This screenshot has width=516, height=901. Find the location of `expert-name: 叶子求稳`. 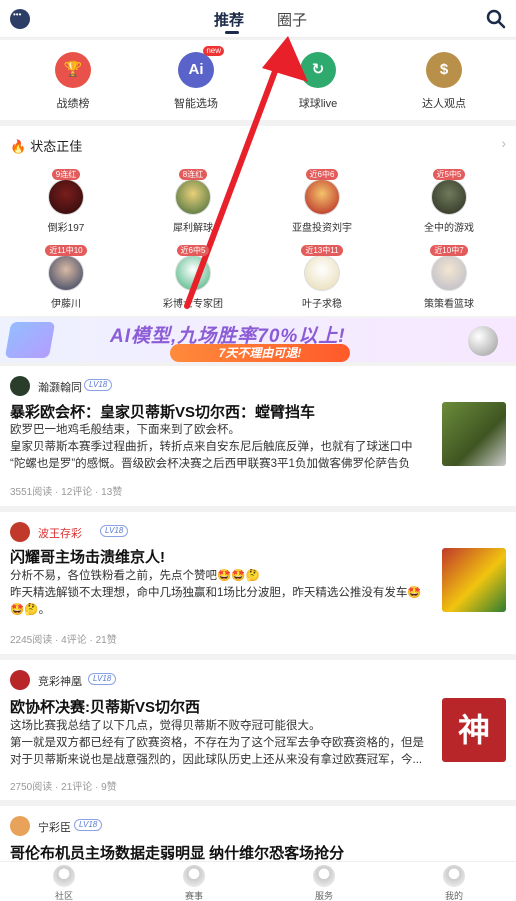

expert-name: 叶子求稳 is located at coordinates (322, 304).